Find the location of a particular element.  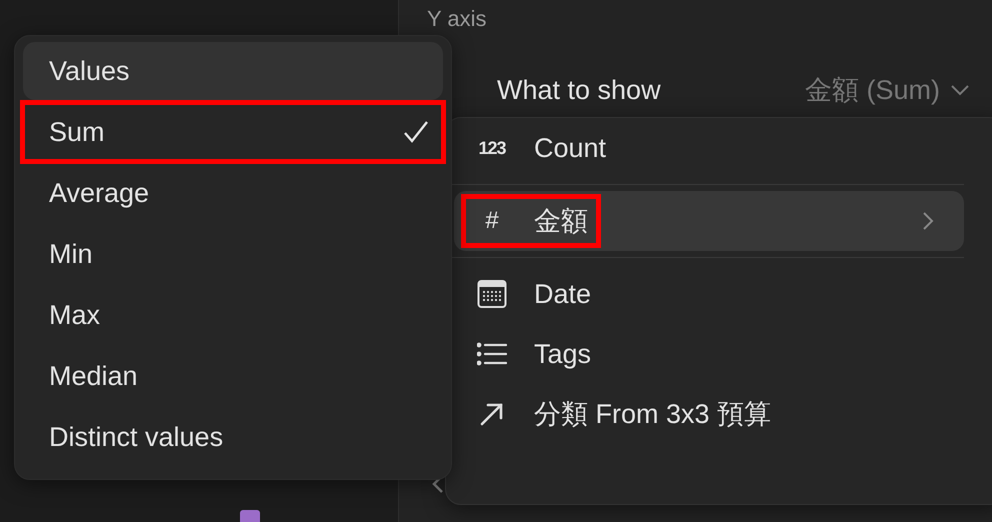

number-icon: # is located at coordinates (492, 221).